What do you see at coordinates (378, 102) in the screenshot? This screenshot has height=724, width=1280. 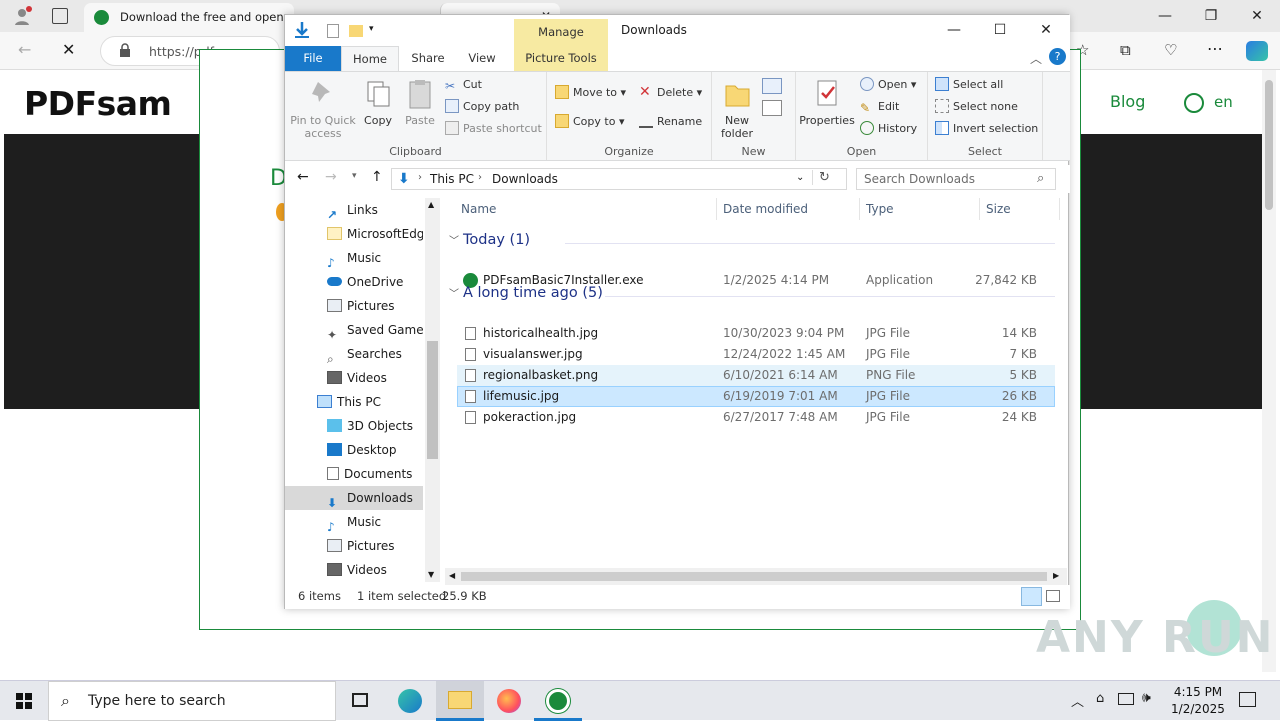 I see `copy-button: Copy` at bounding box center [378, 102].